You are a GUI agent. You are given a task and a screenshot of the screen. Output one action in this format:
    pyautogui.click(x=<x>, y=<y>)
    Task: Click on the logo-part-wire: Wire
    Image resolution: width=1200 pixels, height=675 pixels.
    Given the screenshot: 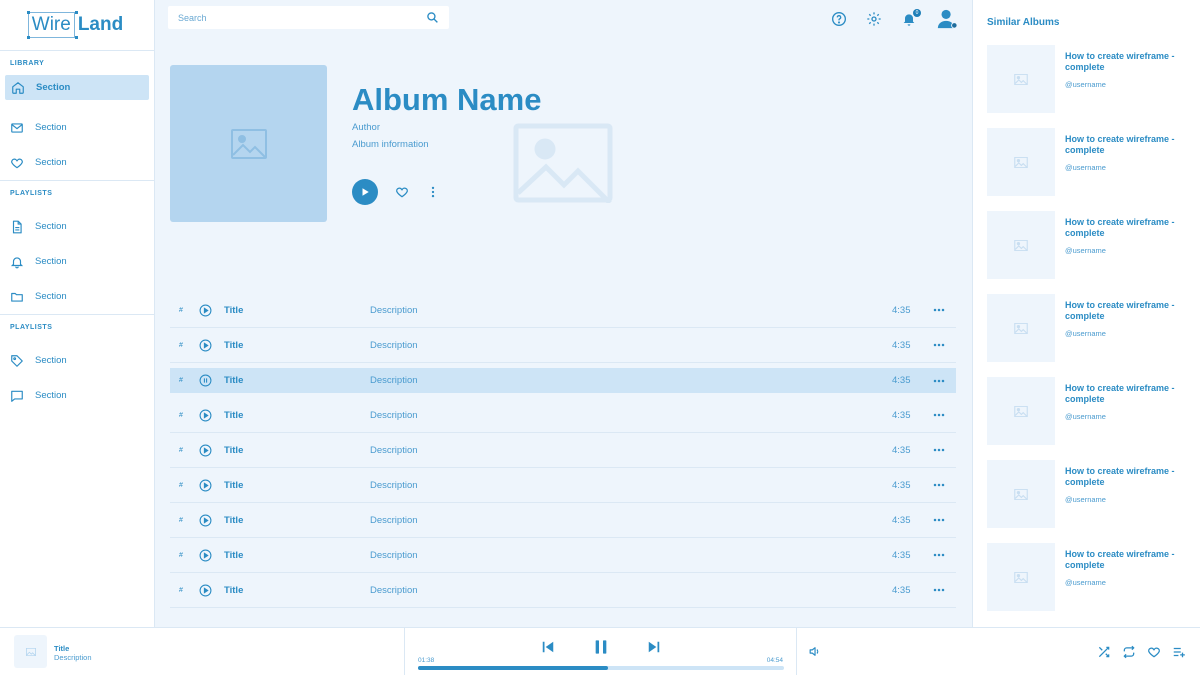 What is the action you would take?
    pyautogui.click(x=51, y=25)
    